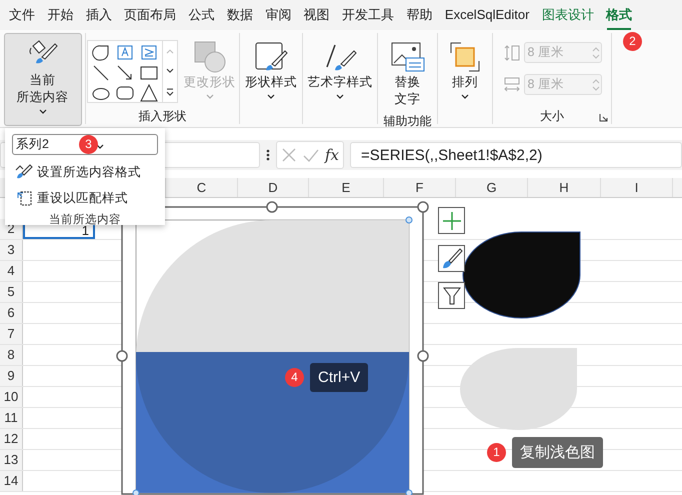 The height and width of the screenshot is (495, 682). Describe the element at coordinates (407, 74) in the screenshot. I see `ribbon-button: 替换 文字` at that location.